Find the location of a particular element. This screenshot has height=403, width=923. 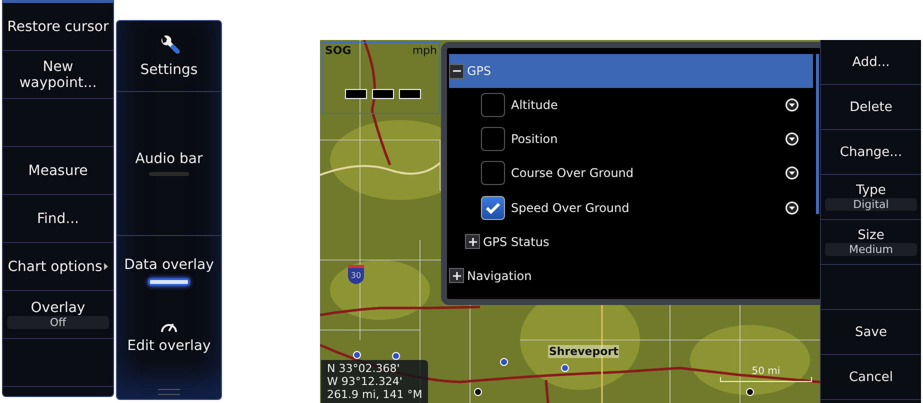

scrollbar is located at coordinates (817, 134).